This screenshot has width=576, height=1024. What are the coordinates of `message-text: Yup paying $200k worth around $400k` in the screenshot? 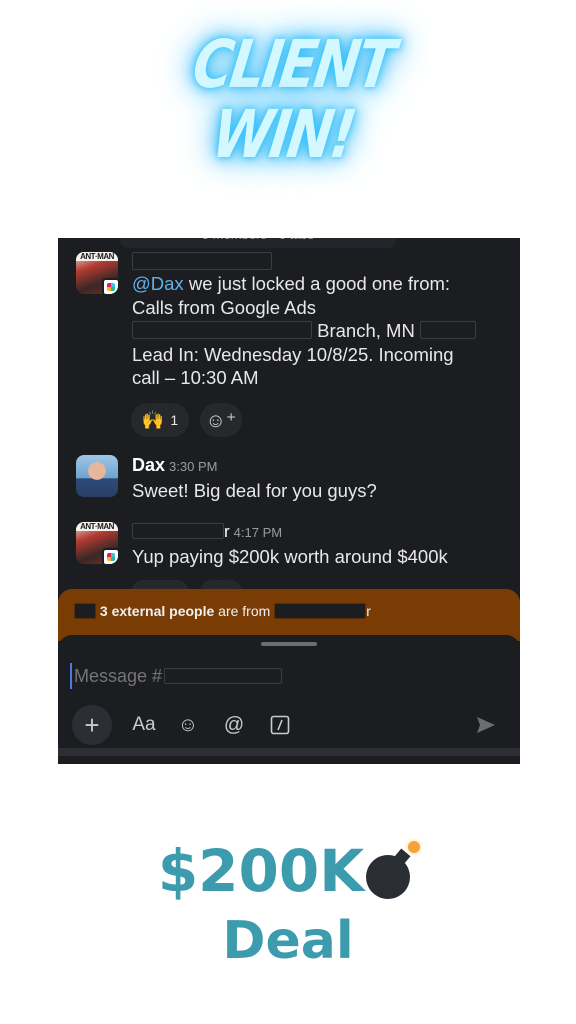 It's located at (290, 556).